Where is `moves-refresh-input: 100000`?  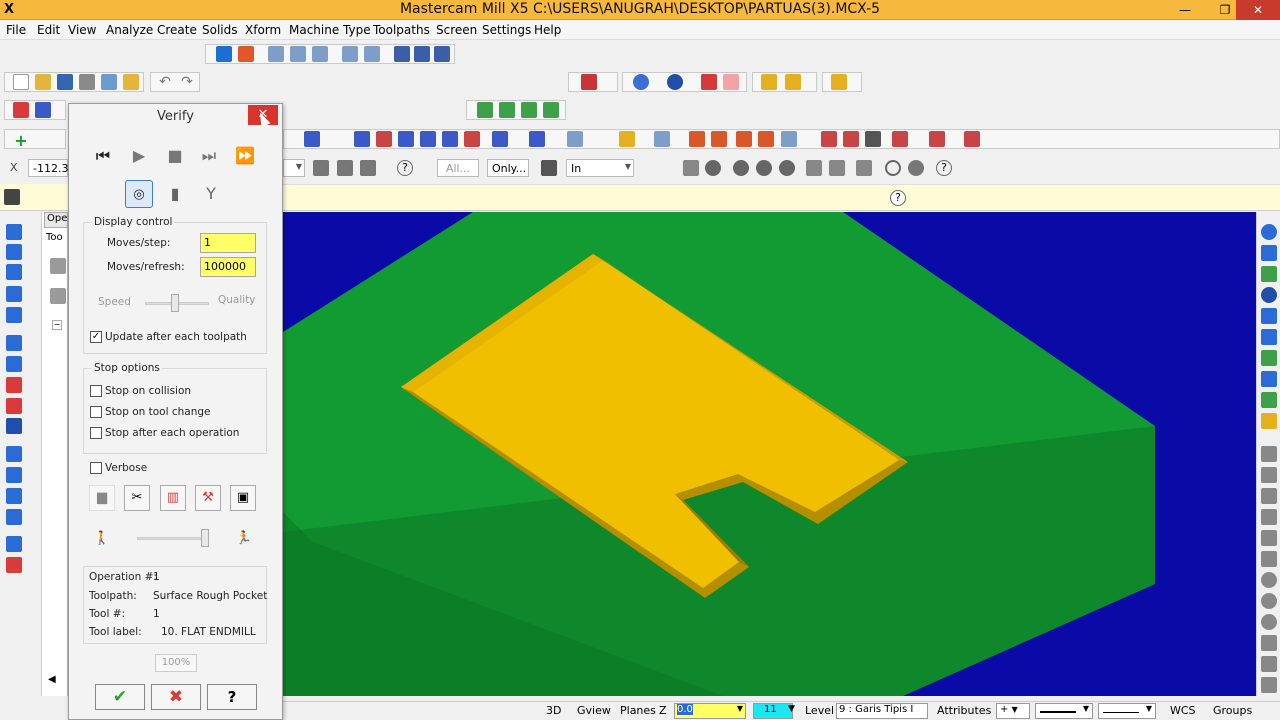 moves-refresh-input: 100000 is located at coordinates (228, 267).